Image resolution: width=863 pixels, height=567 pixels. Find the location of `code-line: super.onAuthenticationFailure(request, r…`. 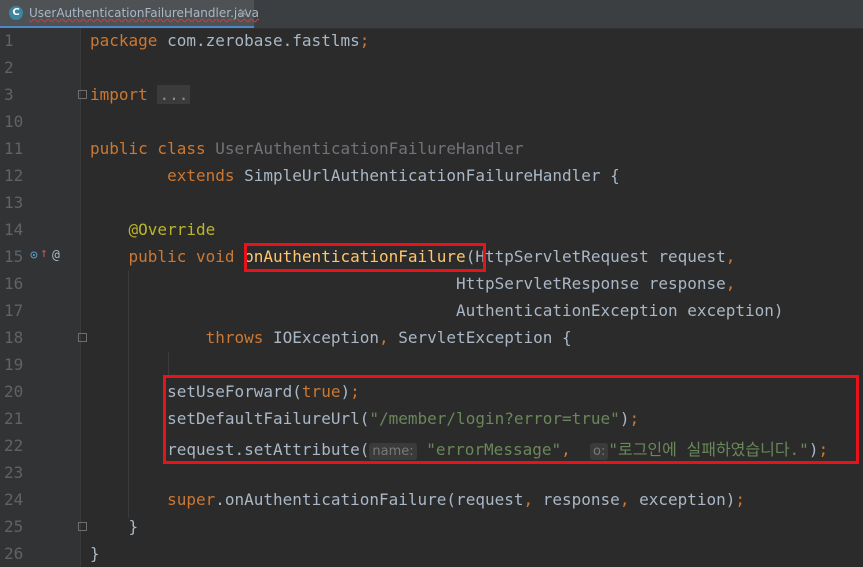

code-line: super.onAuthenticationFailure(request, r… is located at coordinates (417, 499).